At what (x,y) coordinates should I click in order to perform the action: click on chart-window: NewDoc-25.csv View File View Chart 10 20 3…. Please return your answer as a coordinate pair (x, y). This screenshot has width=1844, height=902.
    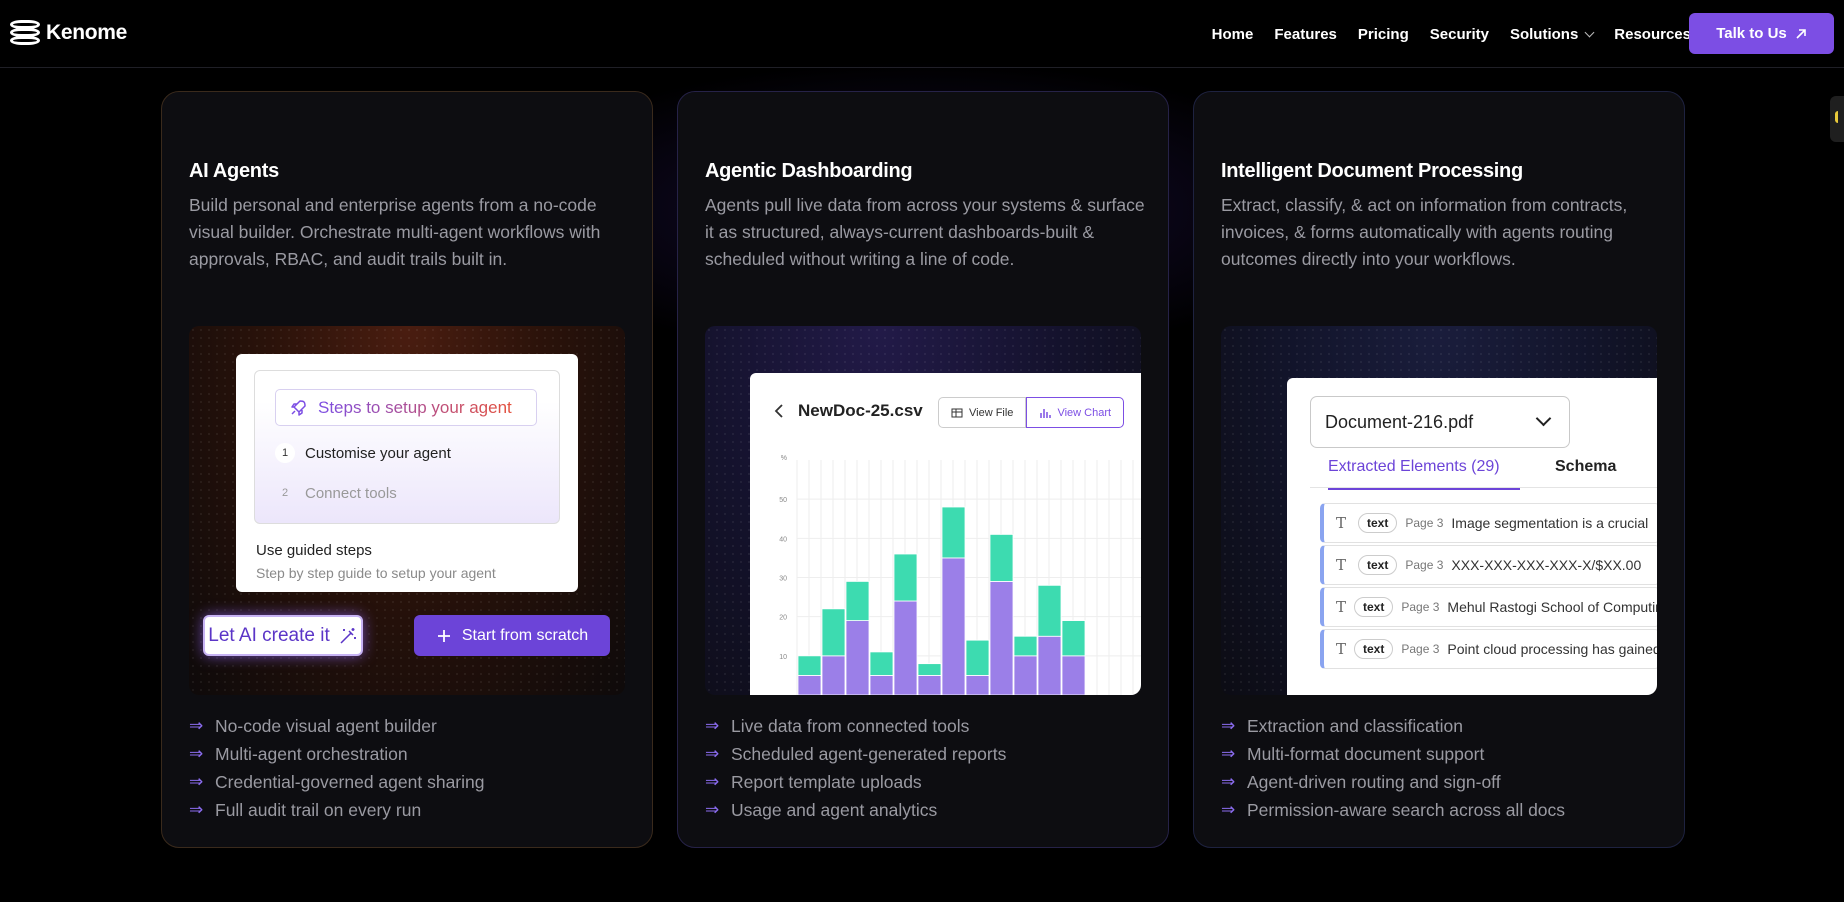
    Looking at the image, I should click on (945, 534).